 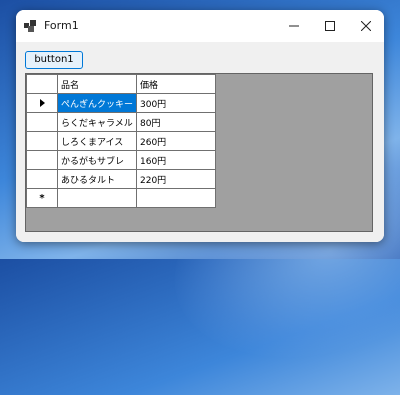 What do you see at coordinates (54, 60) in the screenshot?
I see `button1: button1` at bounding box center [54, 60].